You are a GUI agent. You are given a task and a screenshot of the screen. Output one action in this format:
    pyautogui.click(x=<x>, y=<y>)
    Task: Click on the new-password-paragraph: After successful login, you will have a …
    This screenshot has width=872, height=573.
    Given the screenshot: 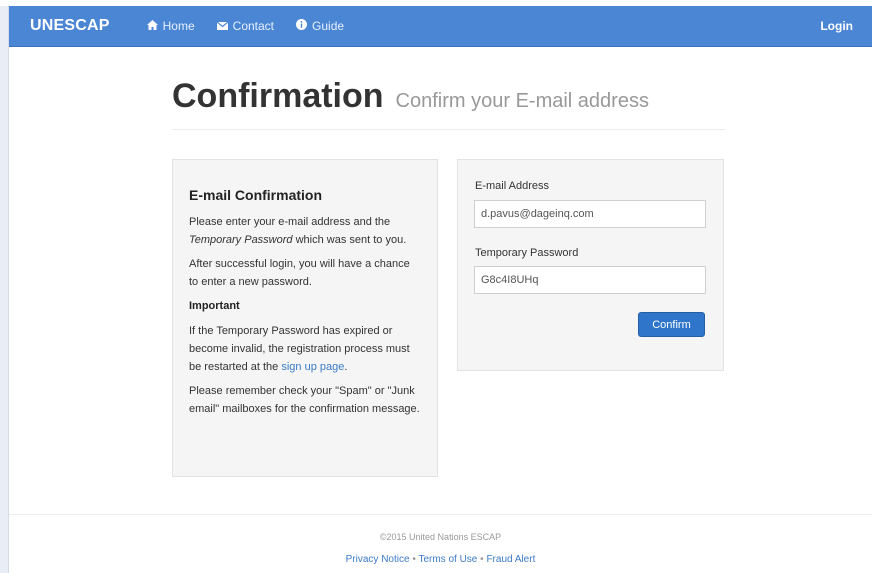 What is the action you would take?
    pyautogui.click(x=299, y=273)
    